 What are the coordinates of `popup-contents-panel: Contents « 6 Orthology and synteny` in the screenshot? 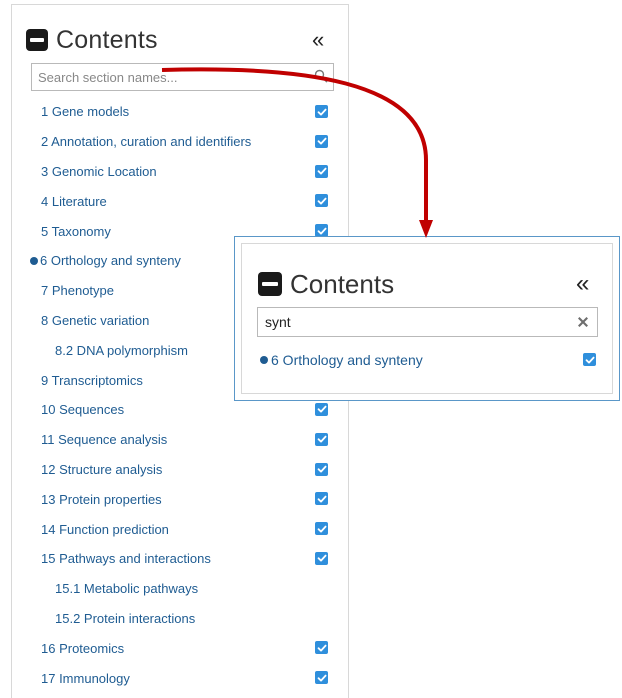 It's located at (427, 318).